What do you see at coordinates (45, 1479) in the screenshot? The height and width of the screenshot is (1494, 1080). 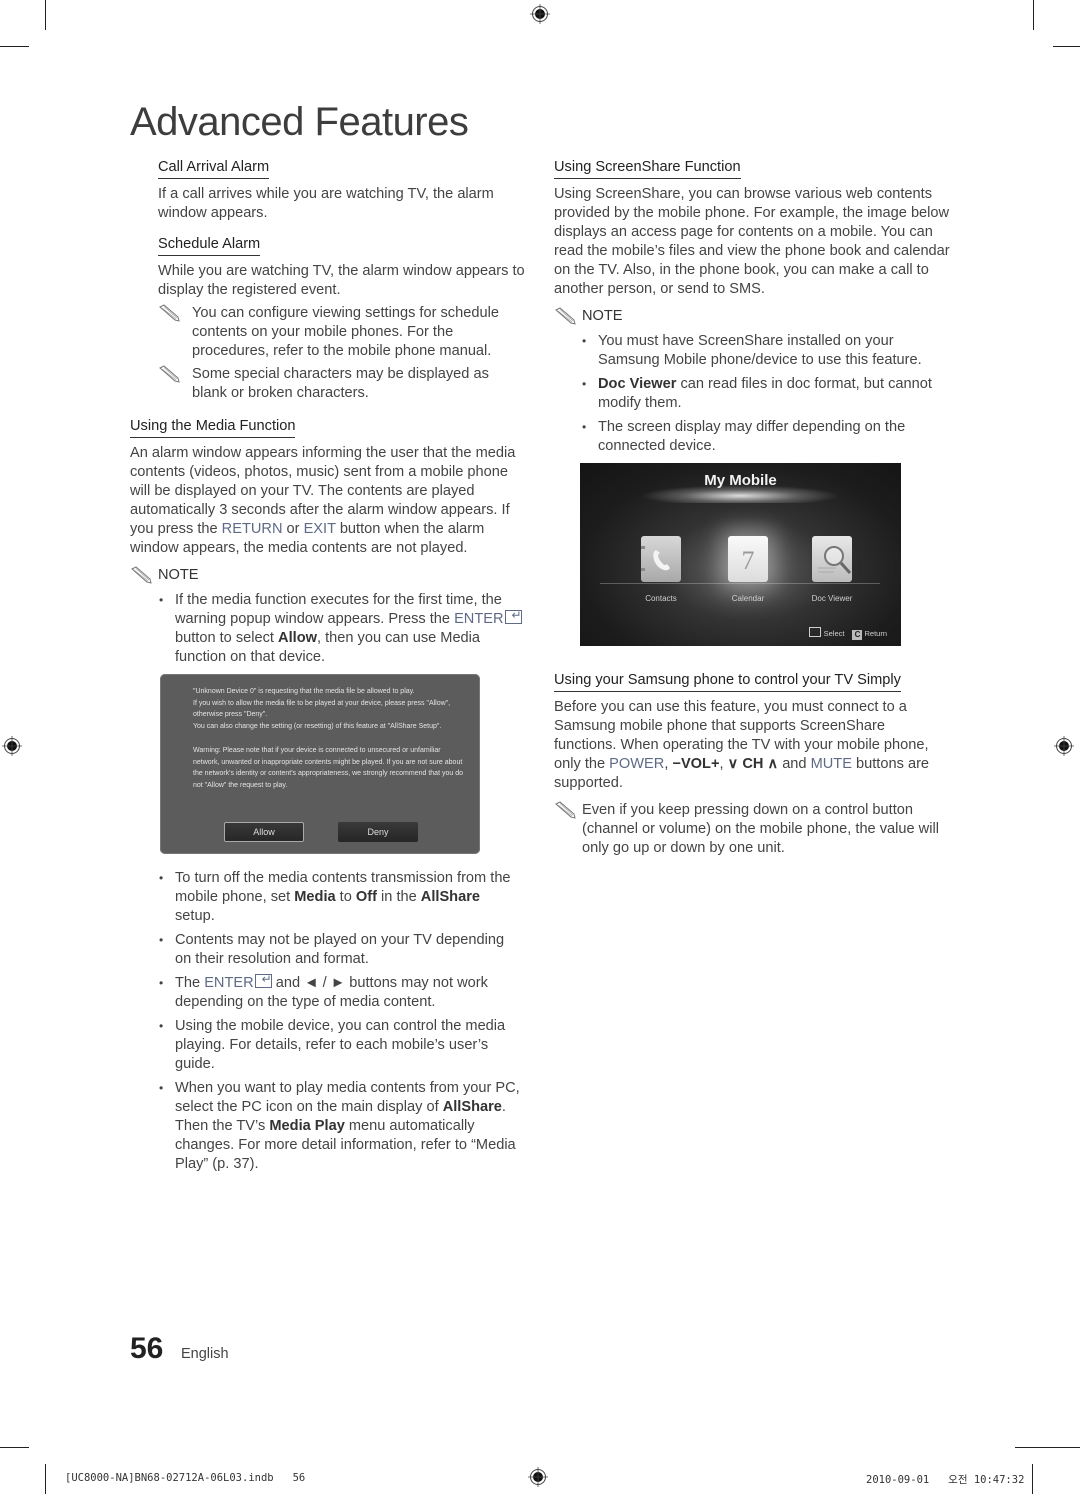 I see `crop-mark-bottom-left-v` at bounding box center [45, 1479].